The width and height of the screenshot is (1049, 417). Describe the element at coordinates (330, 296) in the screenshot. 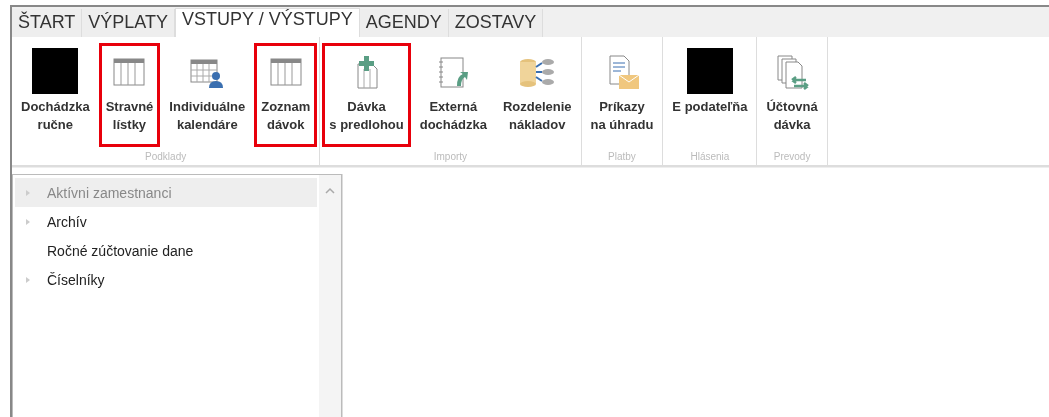

I see `scrollbar` at that location.